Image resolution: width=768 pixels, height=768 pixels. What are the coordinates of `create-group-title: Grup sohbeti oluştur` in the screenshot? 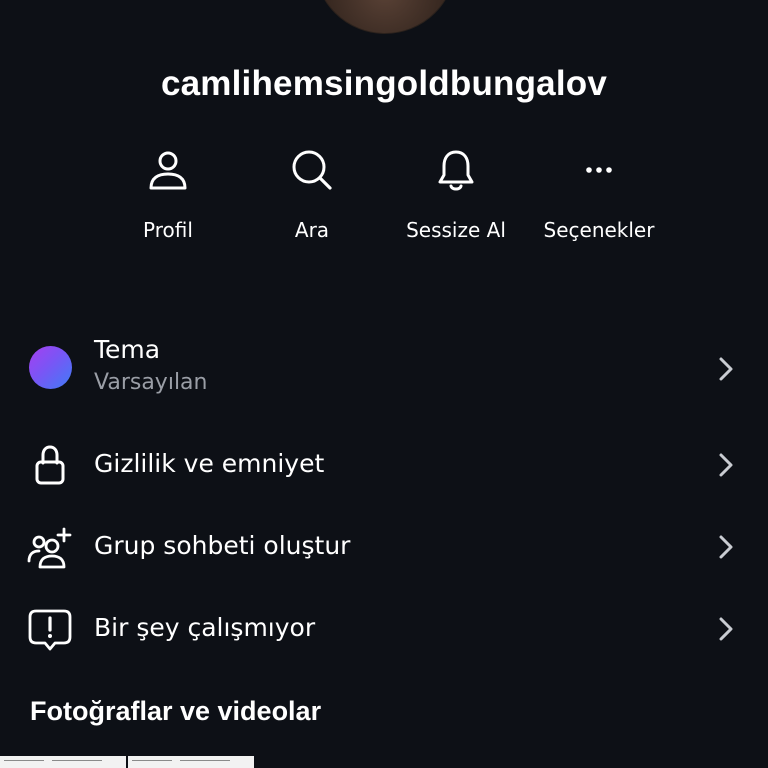 It's located at (222, 545).